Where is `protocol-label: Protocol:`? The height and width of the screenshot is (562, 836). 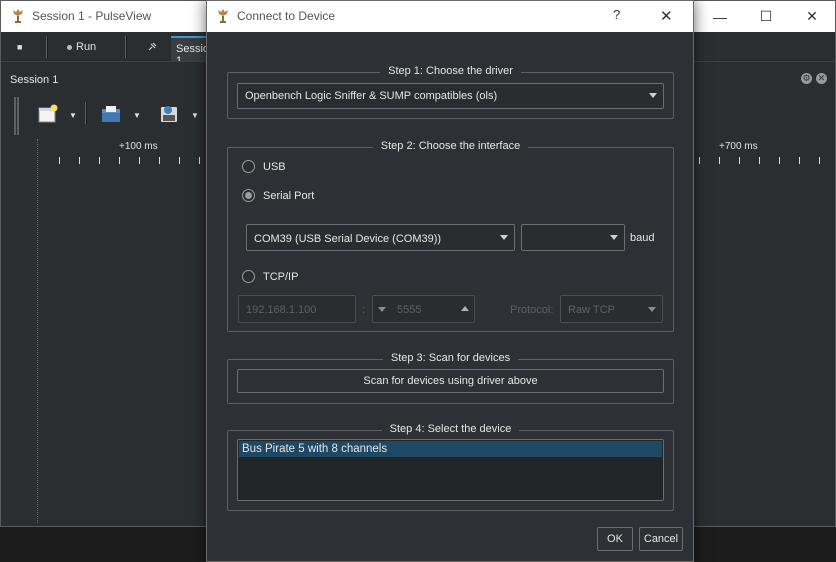 protocol-label: Protocol: is located at coordinates (532, 310).